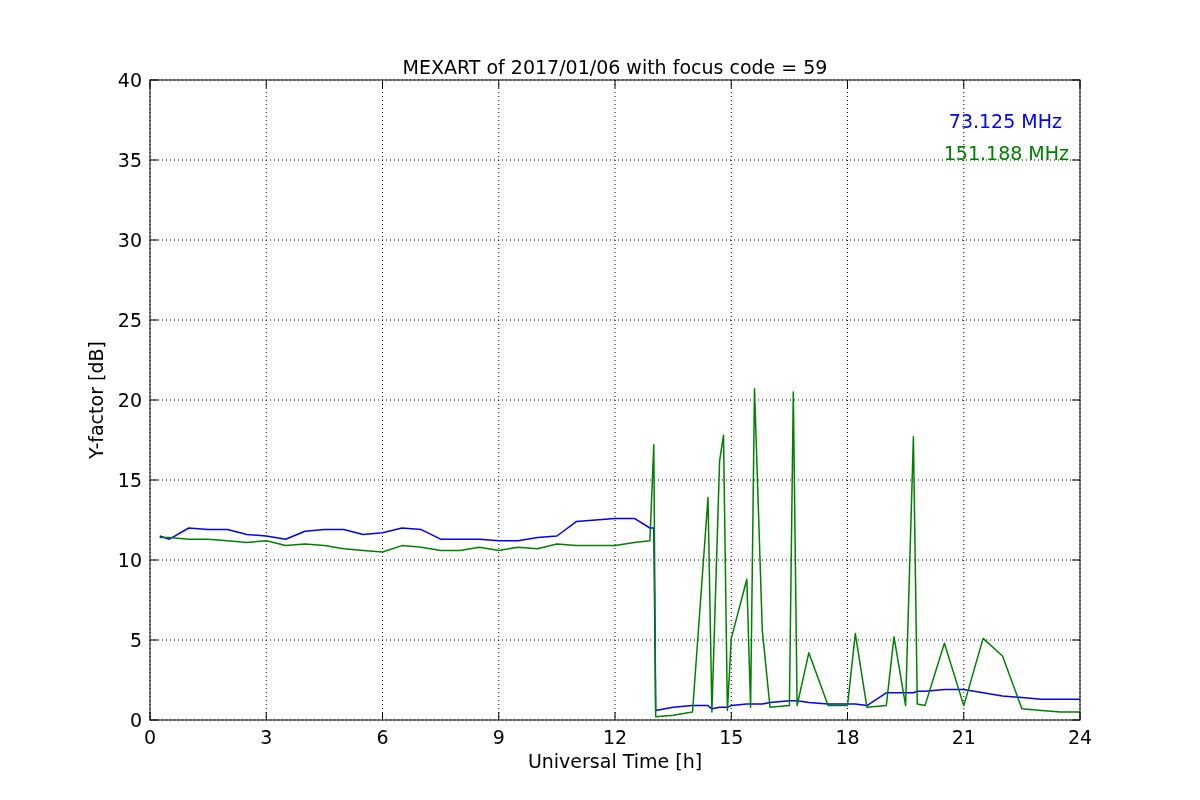 This screenshot has width=1200, height=800. Describe the element at coordinates (615, 67) in the screenshot. I see `chart-title: MEXART of 2017/01/06 with focus code = 59` at that location.